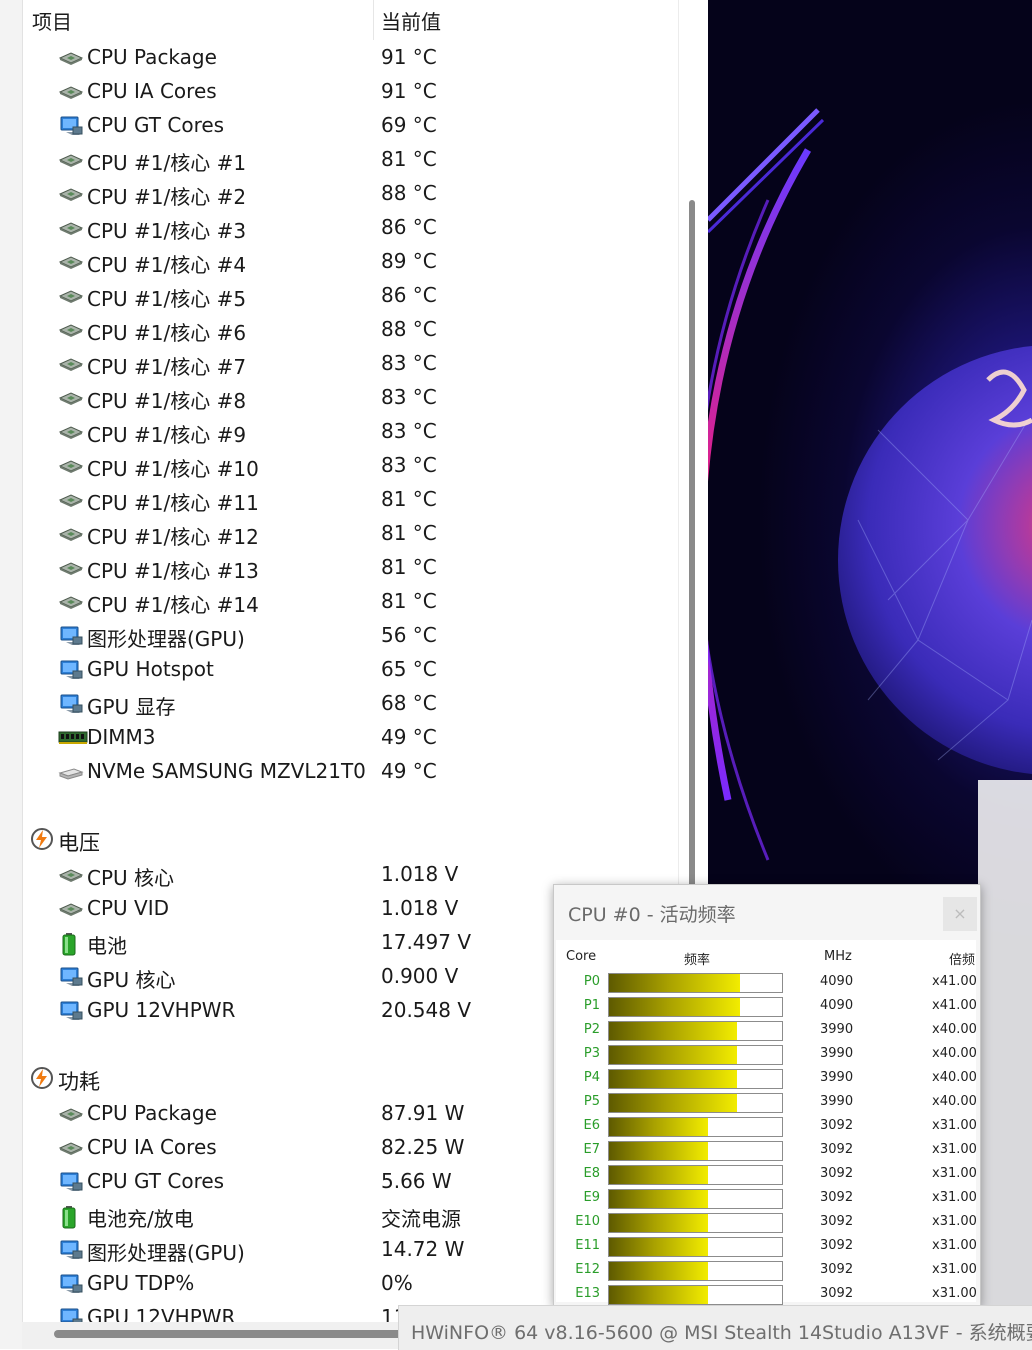 This screenshot has height=1350, width=1032. I want to click on sensor-name: CPU 核心, so click(131, 878).